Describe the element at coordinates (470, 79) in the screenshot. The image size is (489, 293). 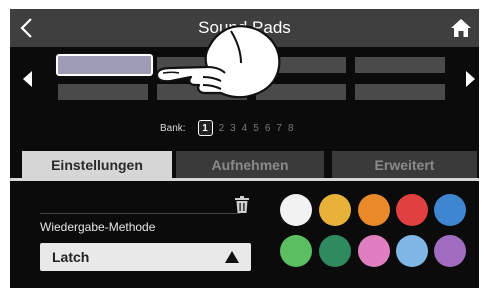
I see `next-page-arrow-icon` at that location.